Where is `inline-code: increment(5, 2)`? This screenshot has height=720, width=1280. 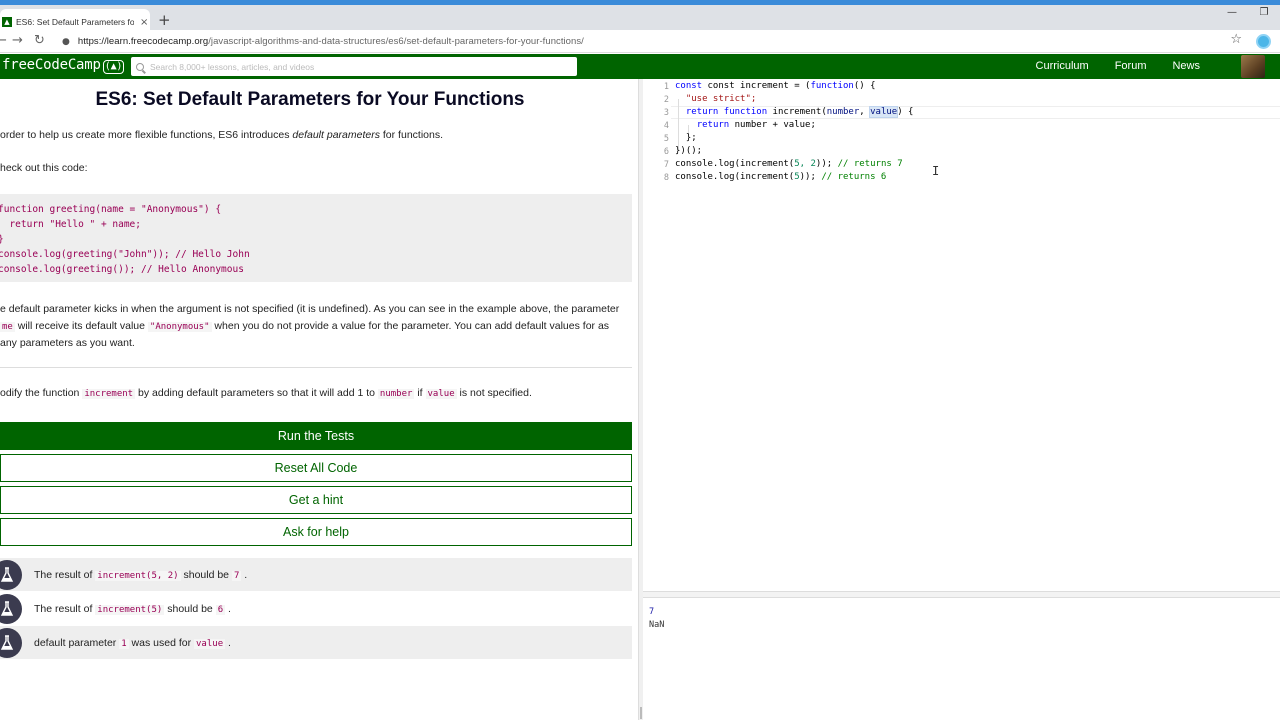
inline-code: increment(5, 2) is located at coordinates (138, 575).